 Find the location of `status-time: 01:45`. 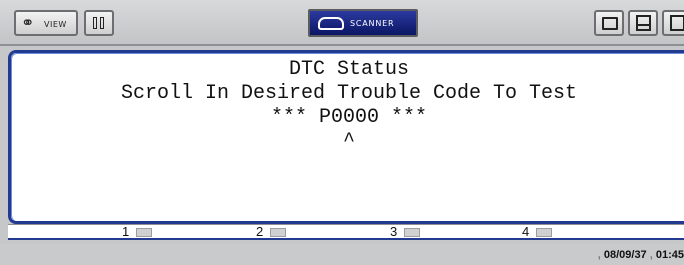

status-time: 01:45 is located at coordinates (669, 255).